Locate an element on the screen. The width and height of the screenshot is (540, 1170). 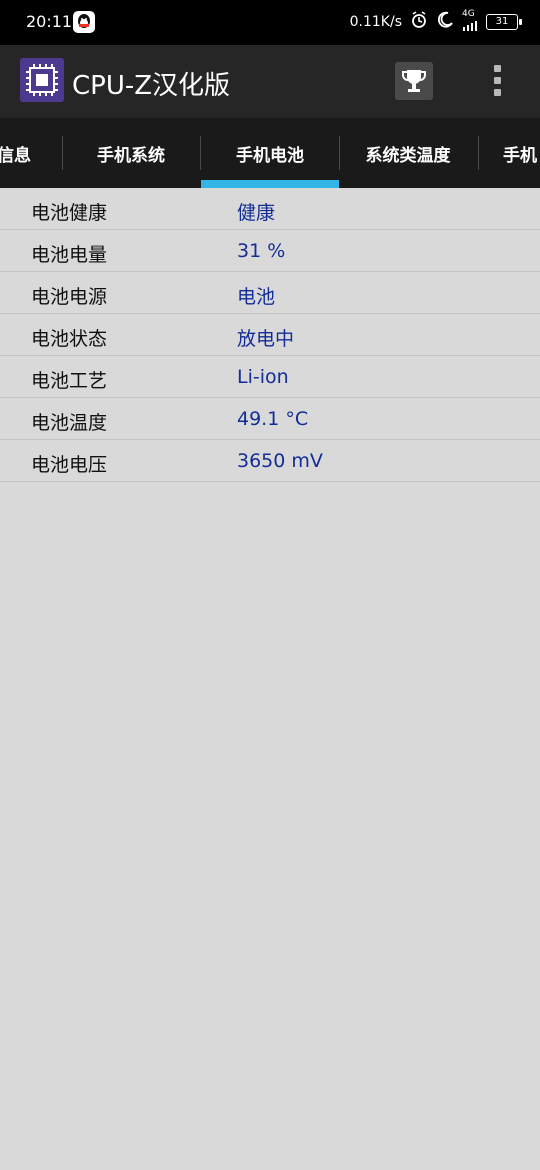
battery-temperature-value: 49.1 °C is located at coordinates (273, 419).